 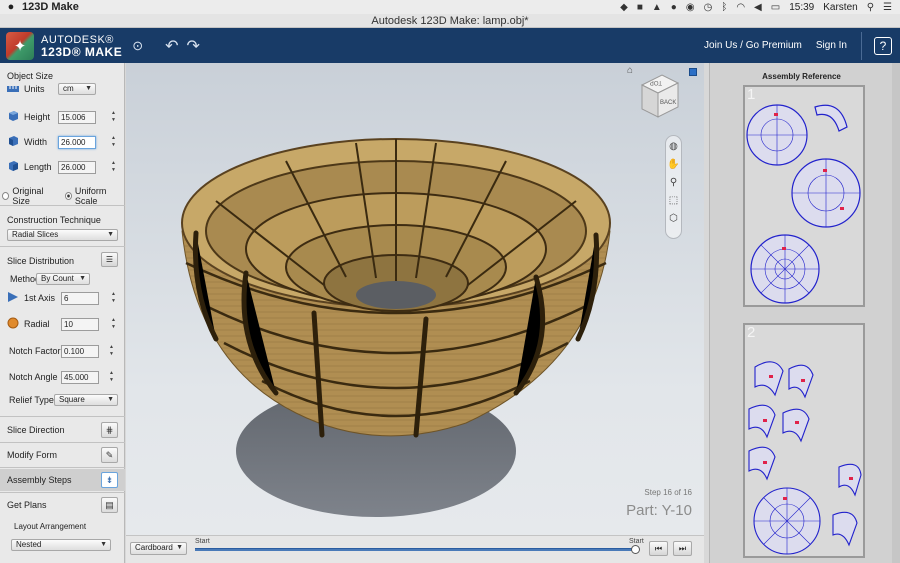 What do you see at coordinates (62, 505) in the screenshot?
I see `get-plans-button: Get Plans ▤` at bounding box center [62, 505].